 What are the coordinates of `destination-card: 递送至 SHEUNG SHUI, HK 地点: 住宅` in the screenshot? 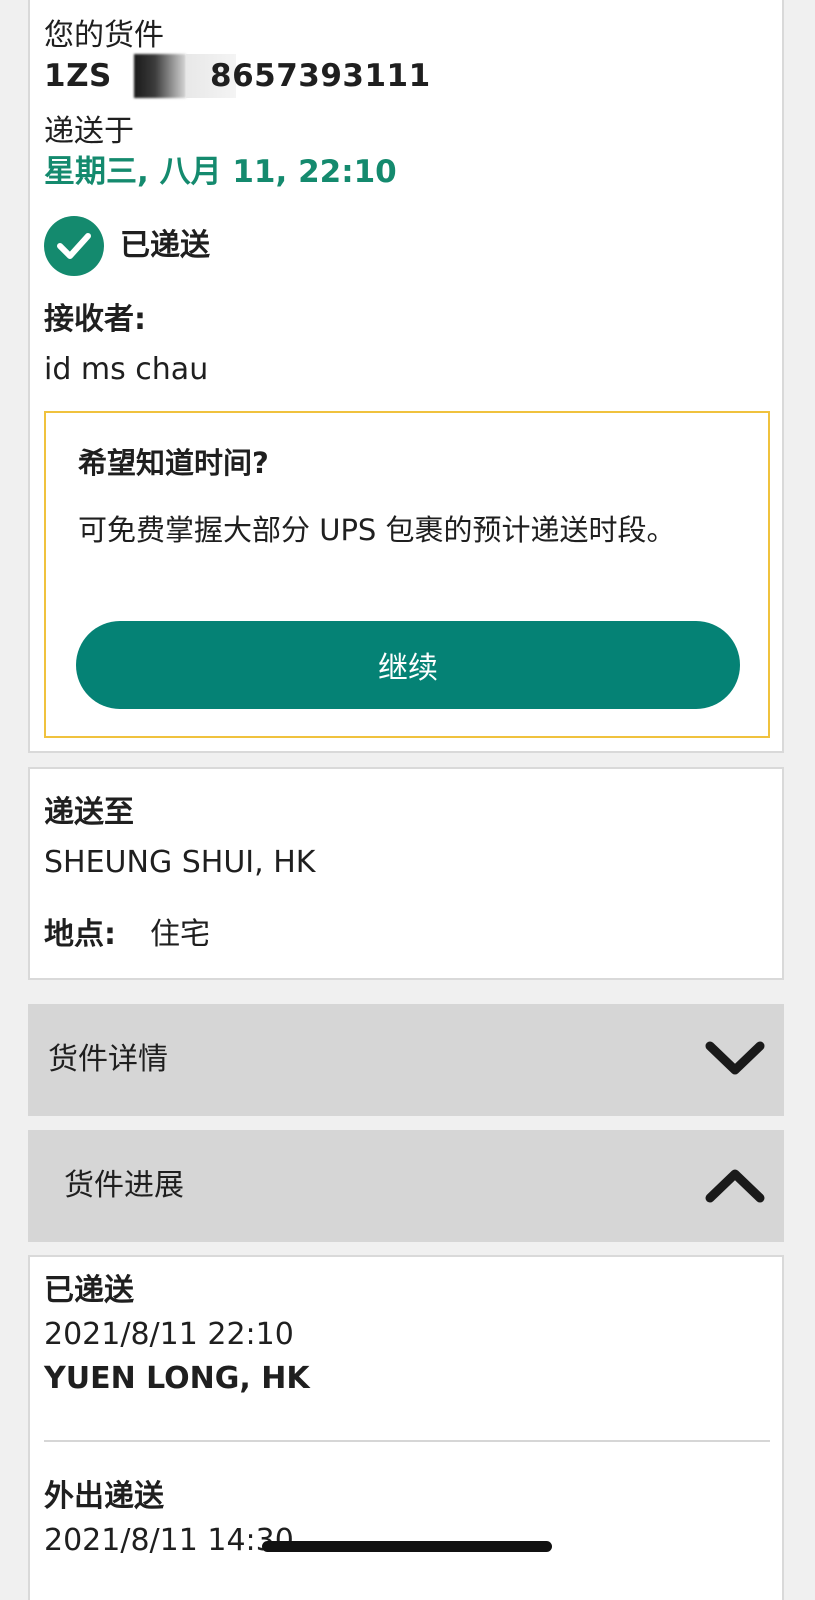 It's located at (406, 873).